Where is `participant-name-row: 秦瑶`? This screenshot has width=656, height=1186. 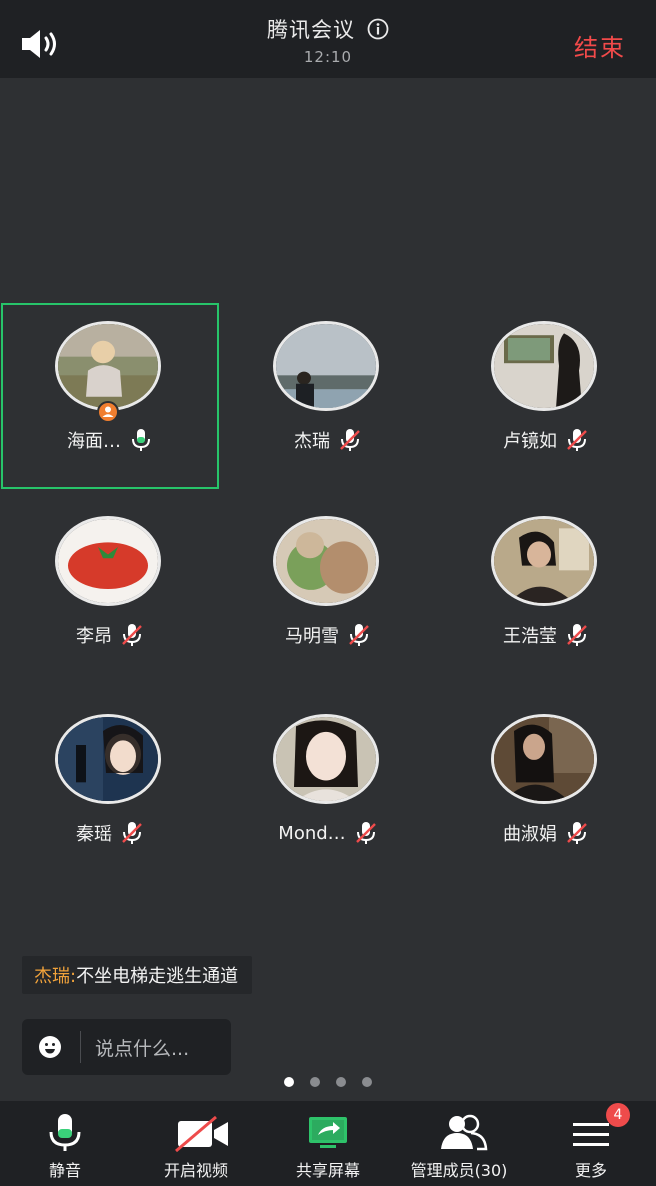 participant-name-row: 秦瑶 is located at coordinates (110, 833).